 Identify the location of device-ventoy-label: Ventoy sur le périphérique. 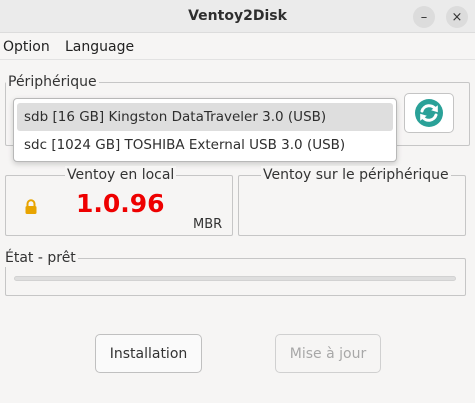
(356, 175).